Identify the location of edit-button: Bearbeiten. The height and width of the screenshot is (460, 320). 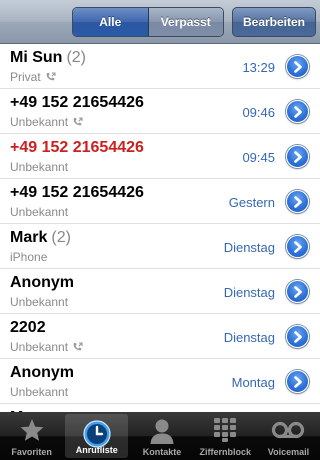
(274, 22).